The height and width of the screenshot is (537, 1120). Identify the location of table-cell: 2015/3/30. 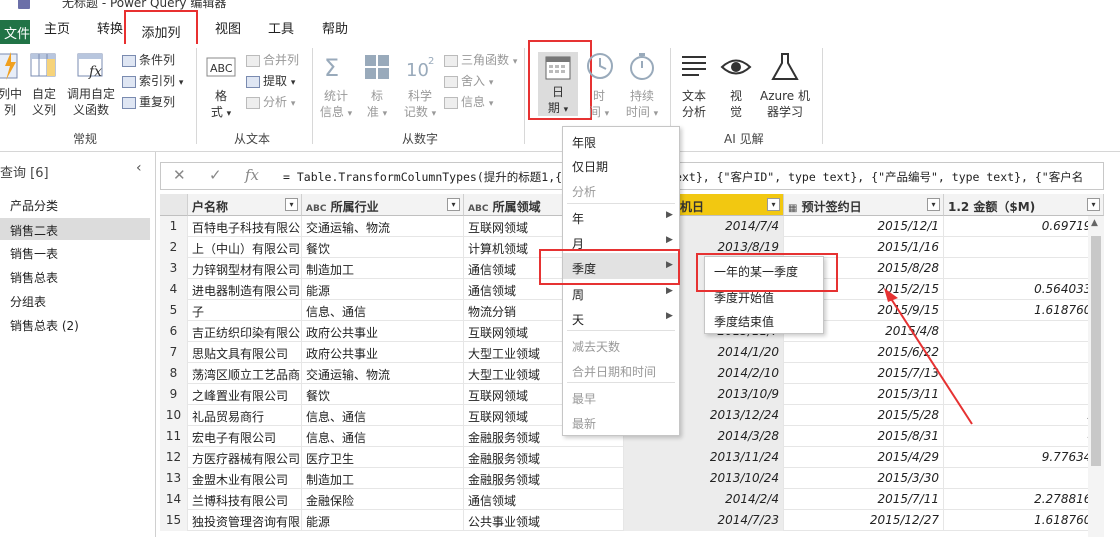
(864, 478).